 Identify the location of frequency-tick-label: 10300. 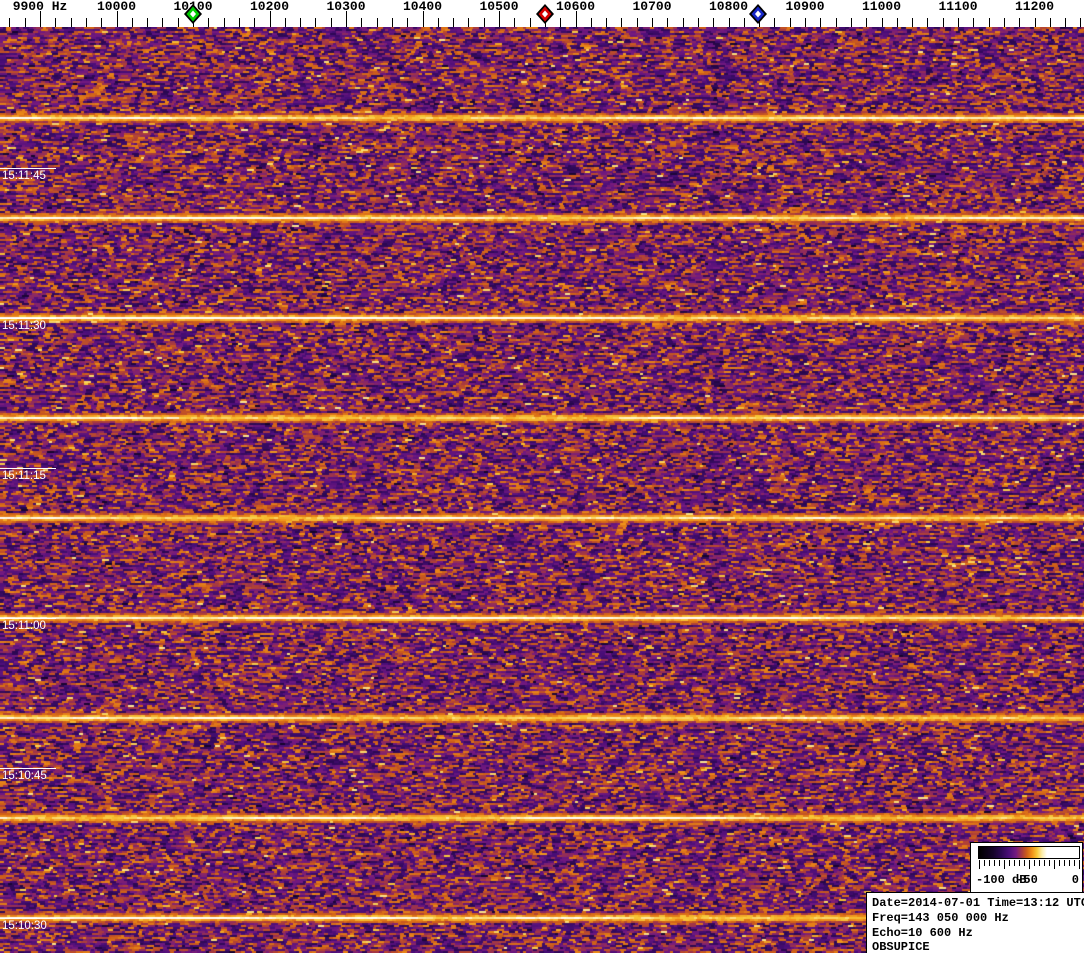
(346, 7).